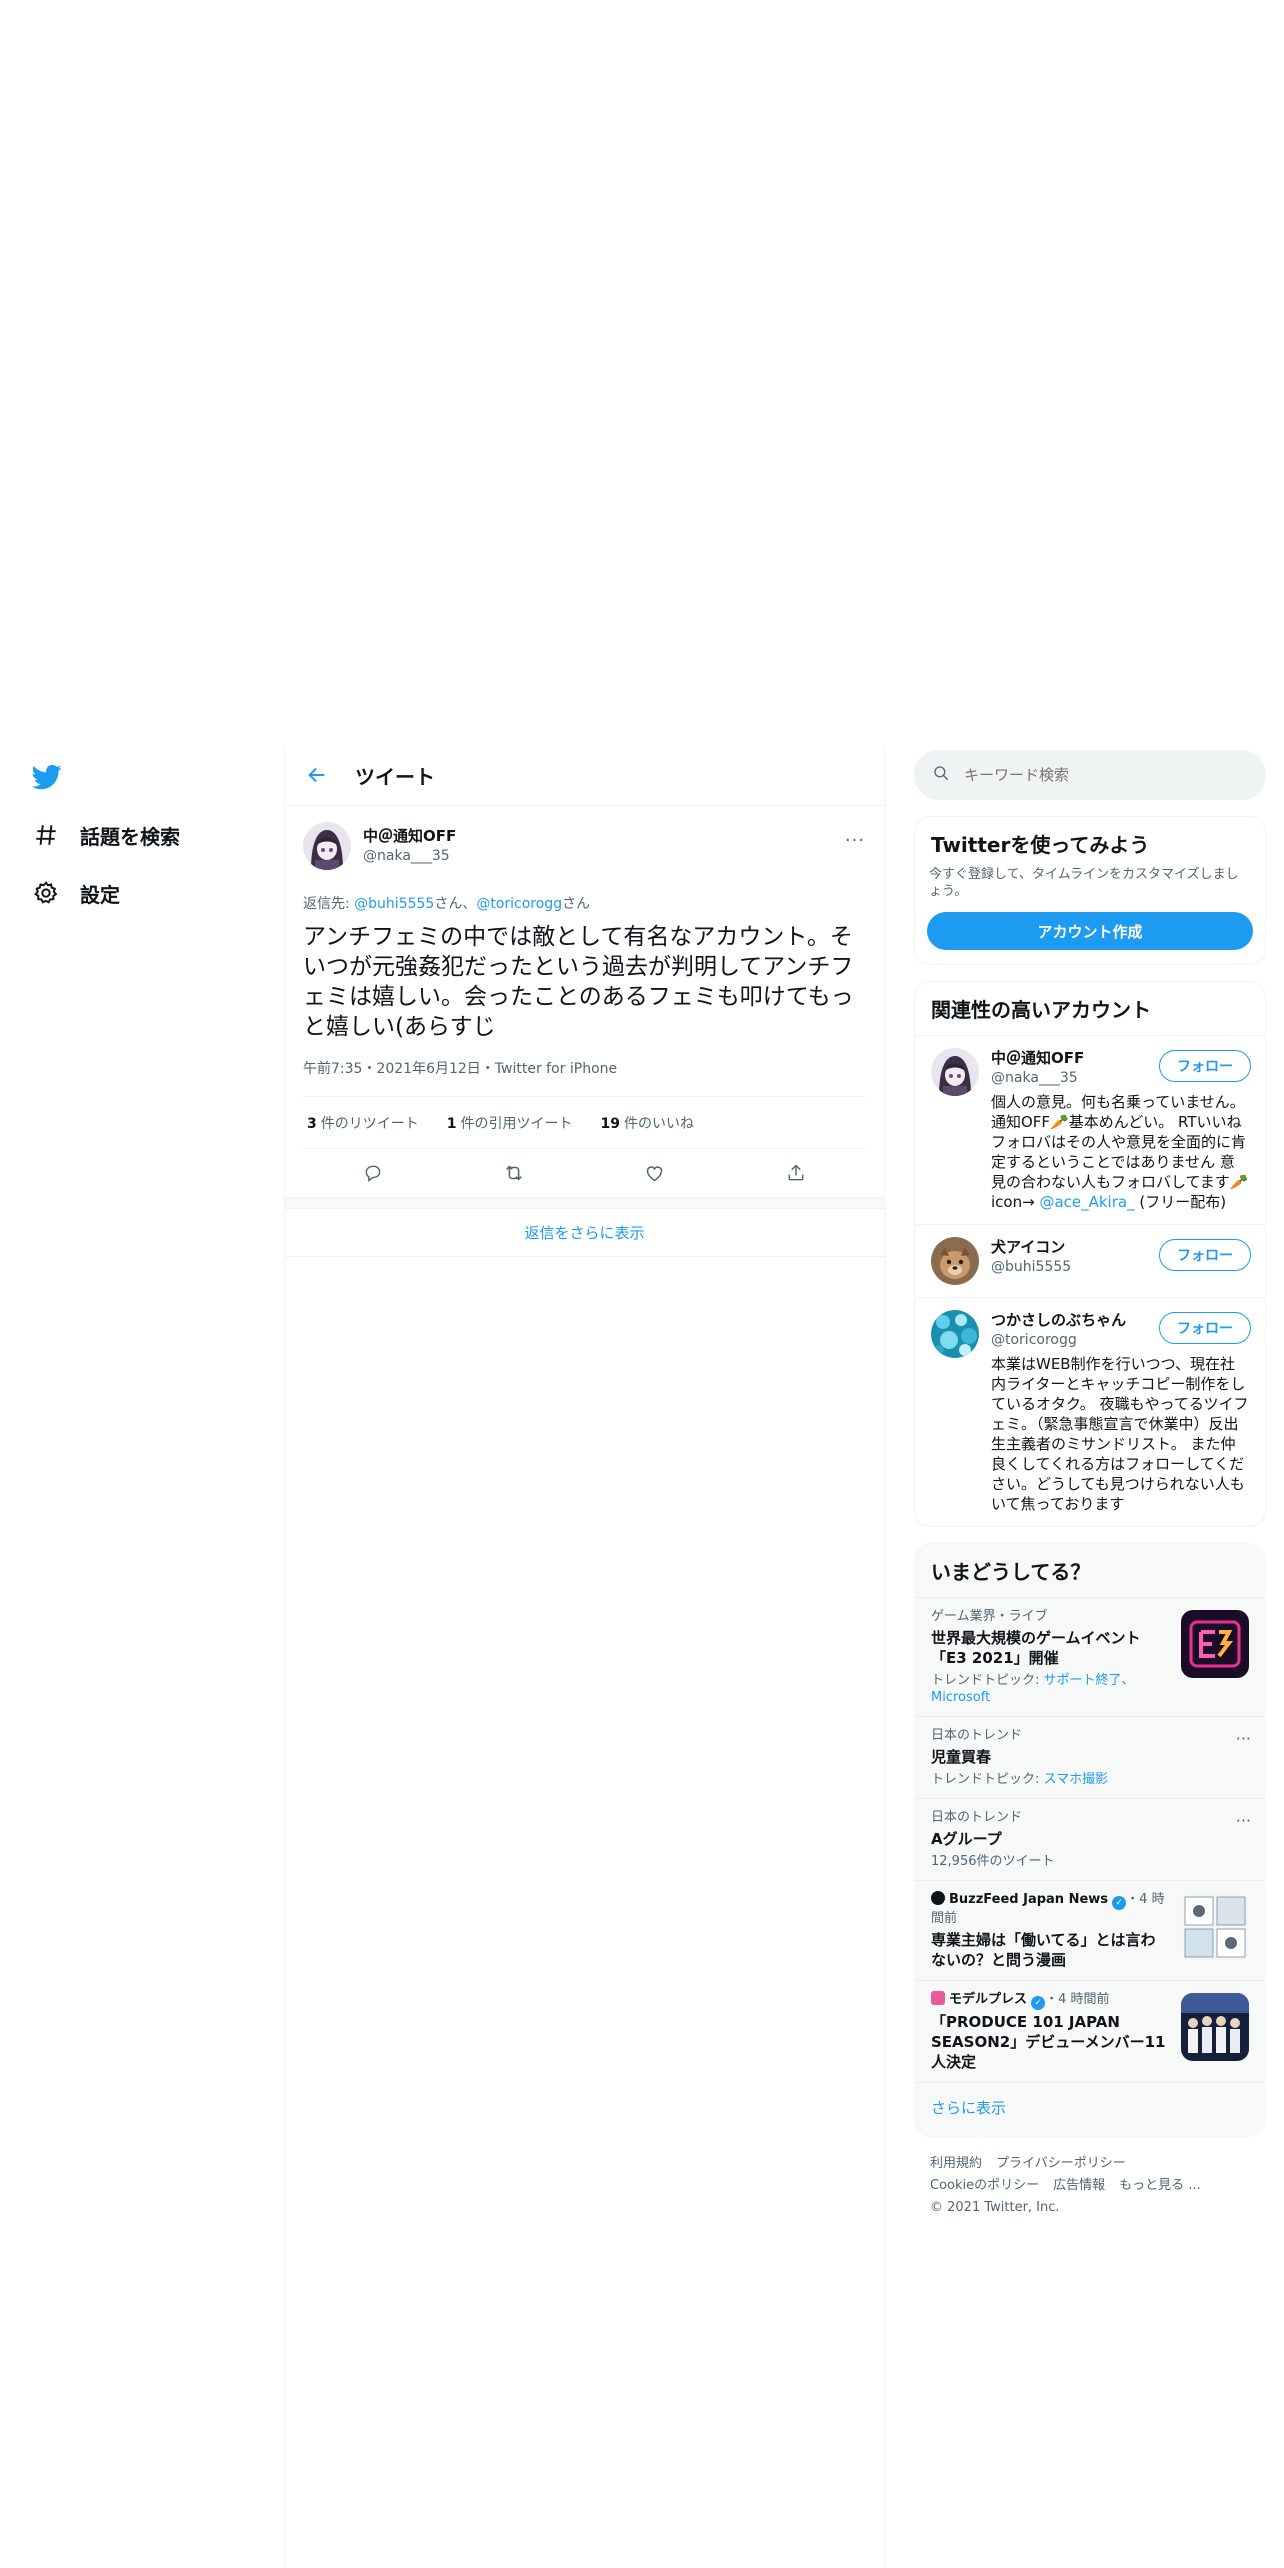 The width and height of the screenshot is (1284, 2568). I want to click on page-title: ツイート, so click(395, 776).